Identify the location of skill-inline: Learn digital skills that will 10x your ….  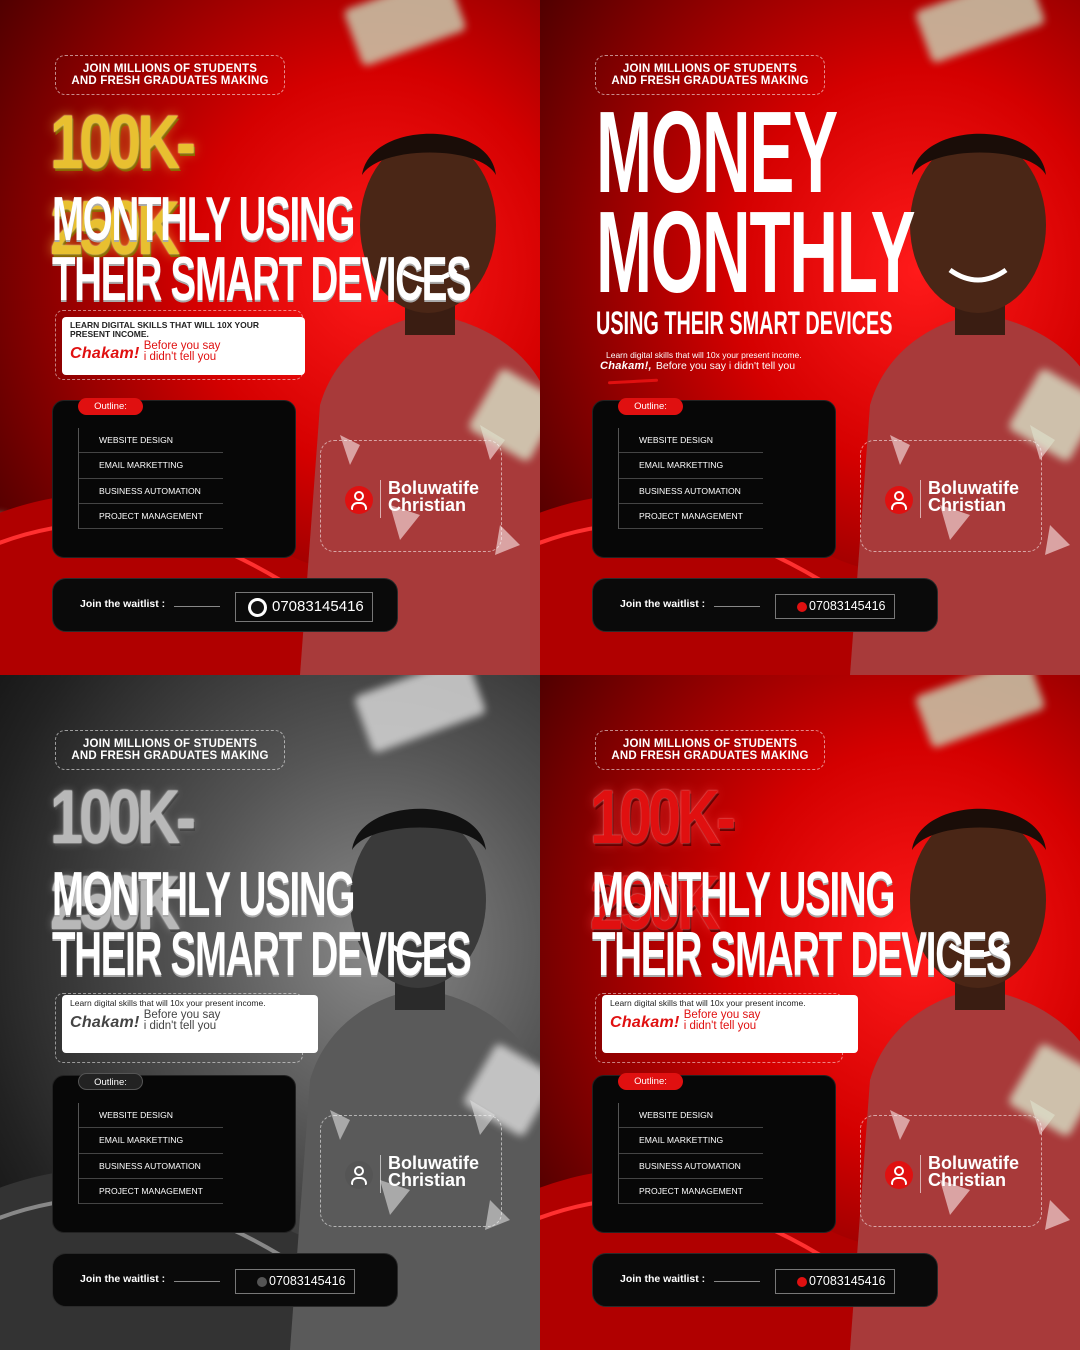
(740, 367).